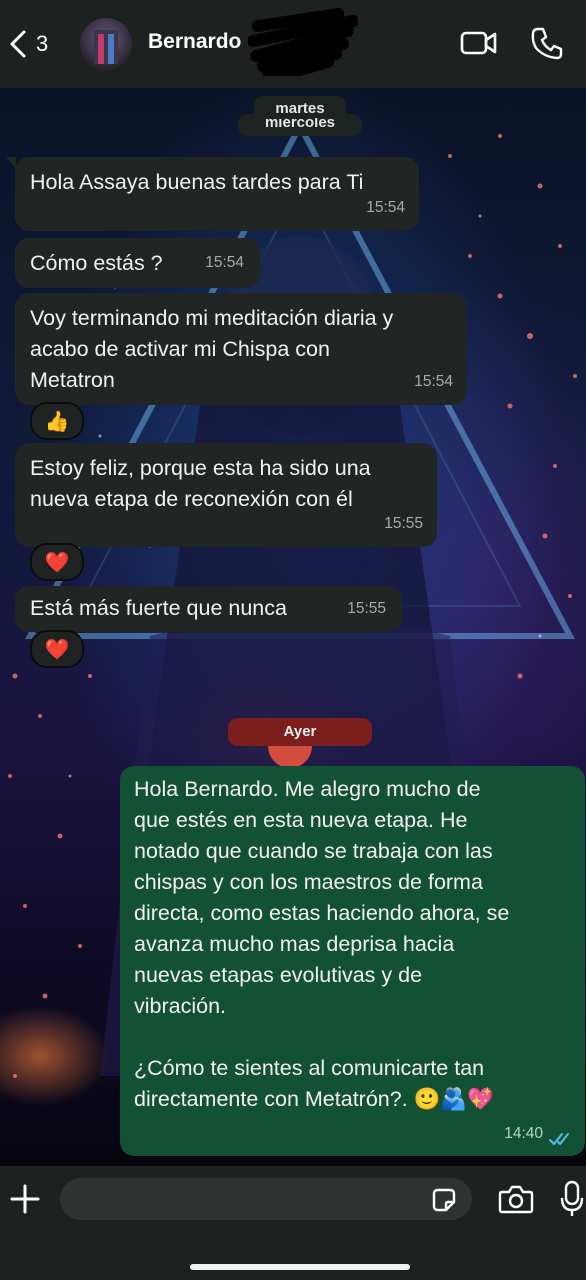 This screenshot has height=1280, width=586. Describe the element at coordinates (313, 851) in the screenshot. I see `message-text-line: notado que cuando se trabaja con las` at that location.